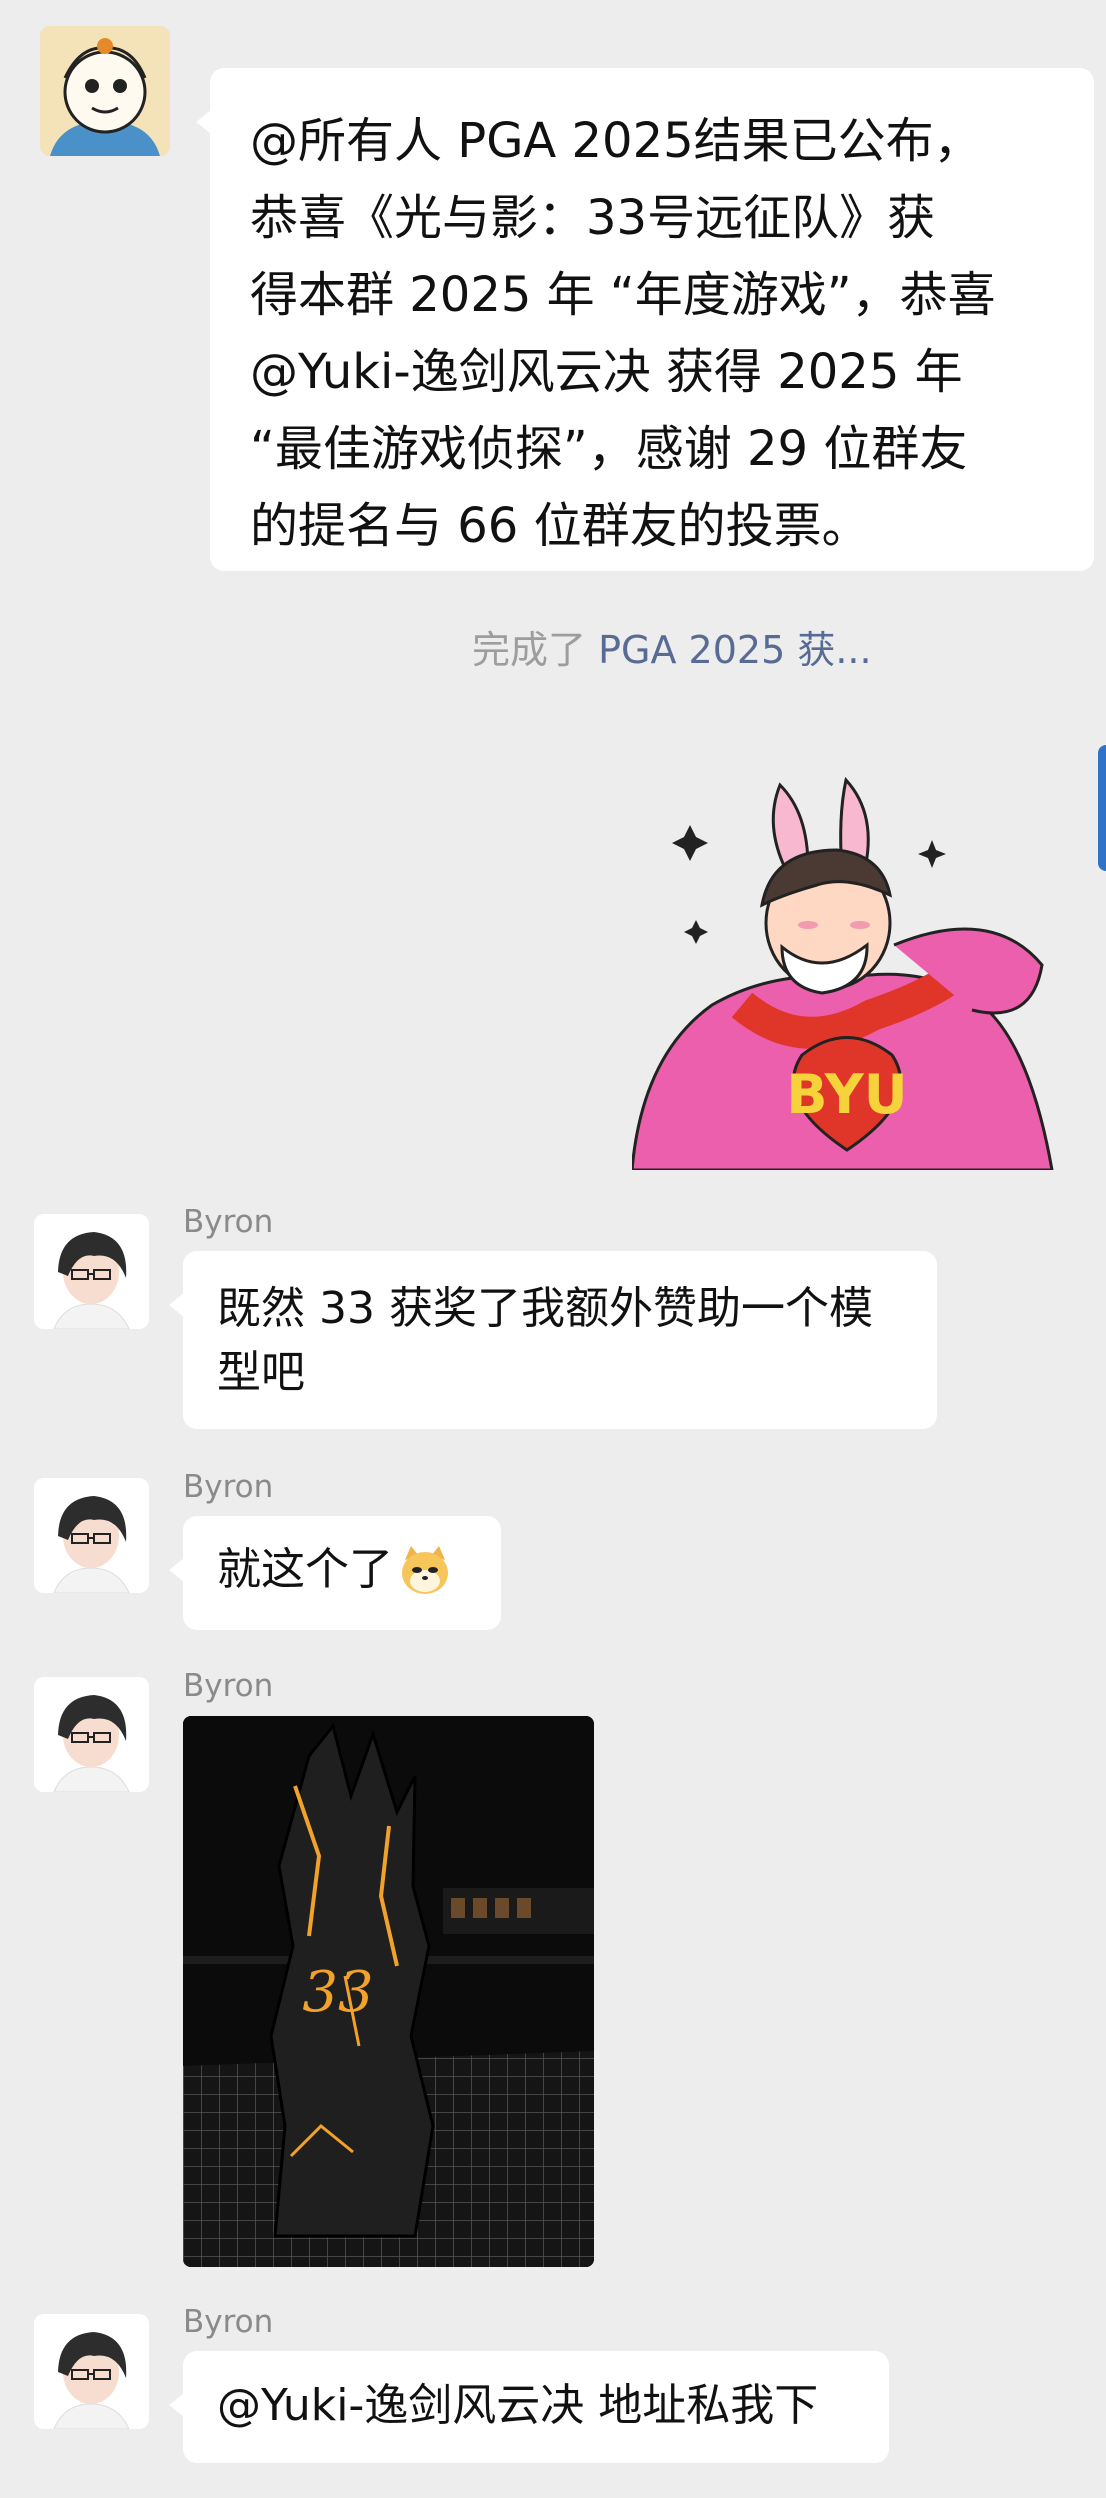  What do you see at coordinates (529, 650) in the screenshot?
I see `system-message-text: 完成了` at bounding box center [529, 650].